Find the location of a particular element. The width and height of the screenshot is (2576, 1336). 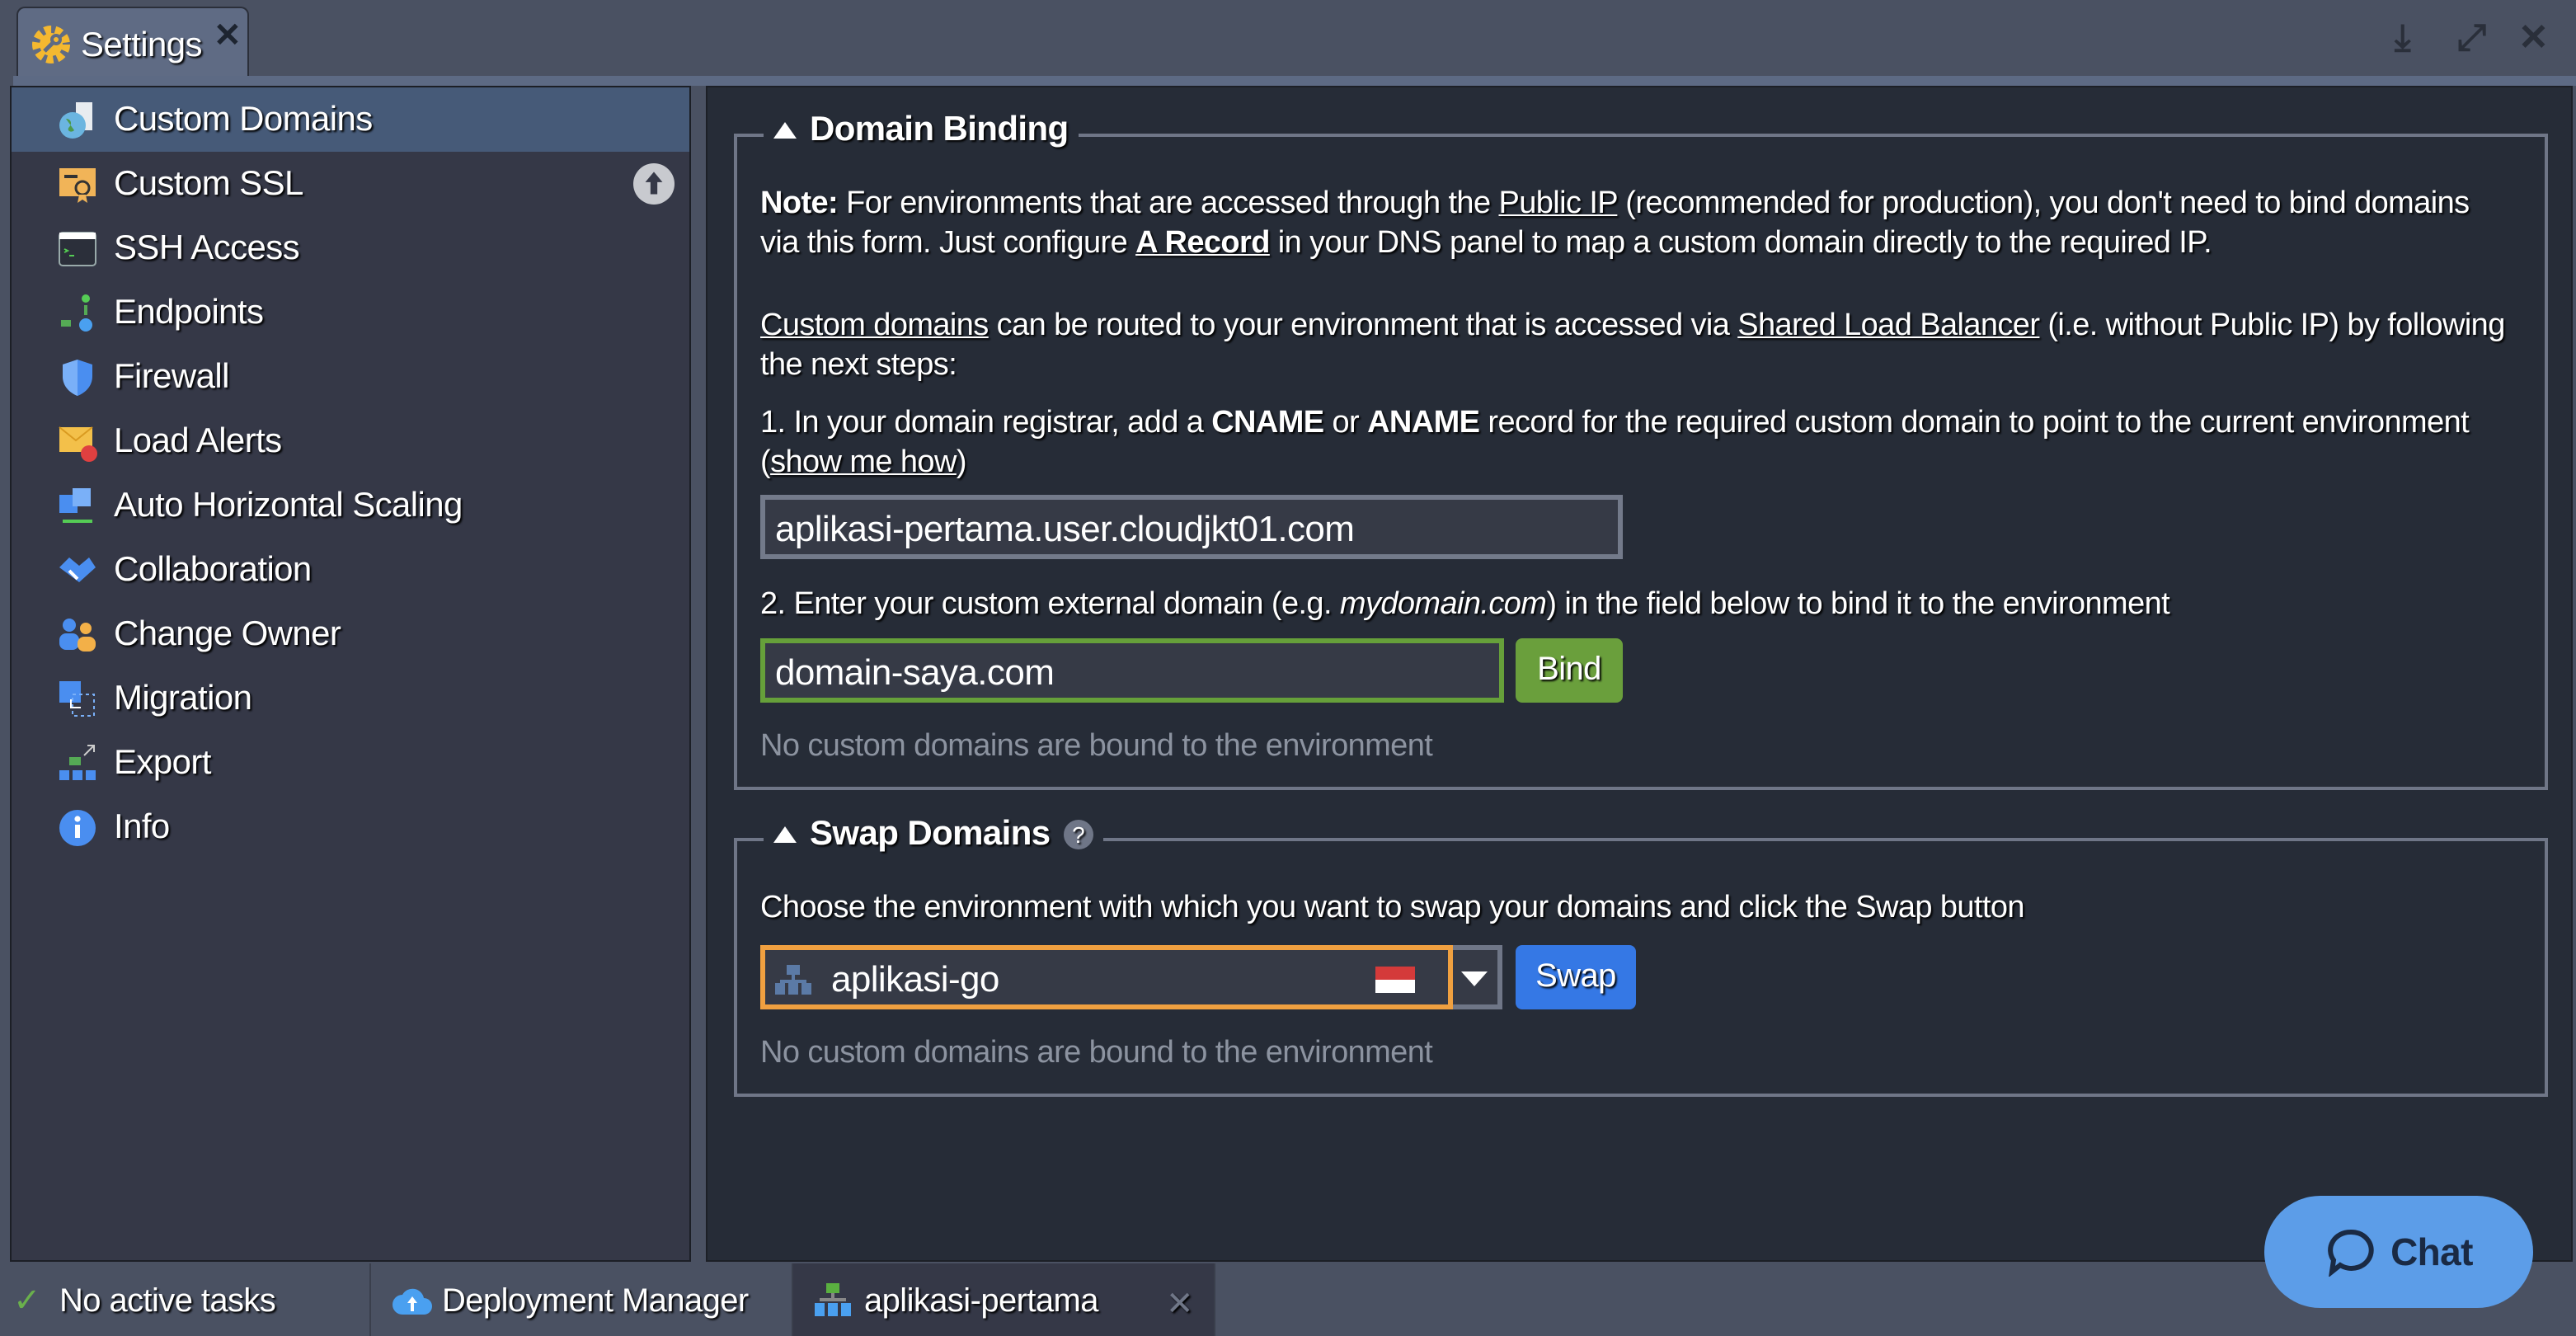

close-icon: ✕ is located at coordinates (2533, 37).